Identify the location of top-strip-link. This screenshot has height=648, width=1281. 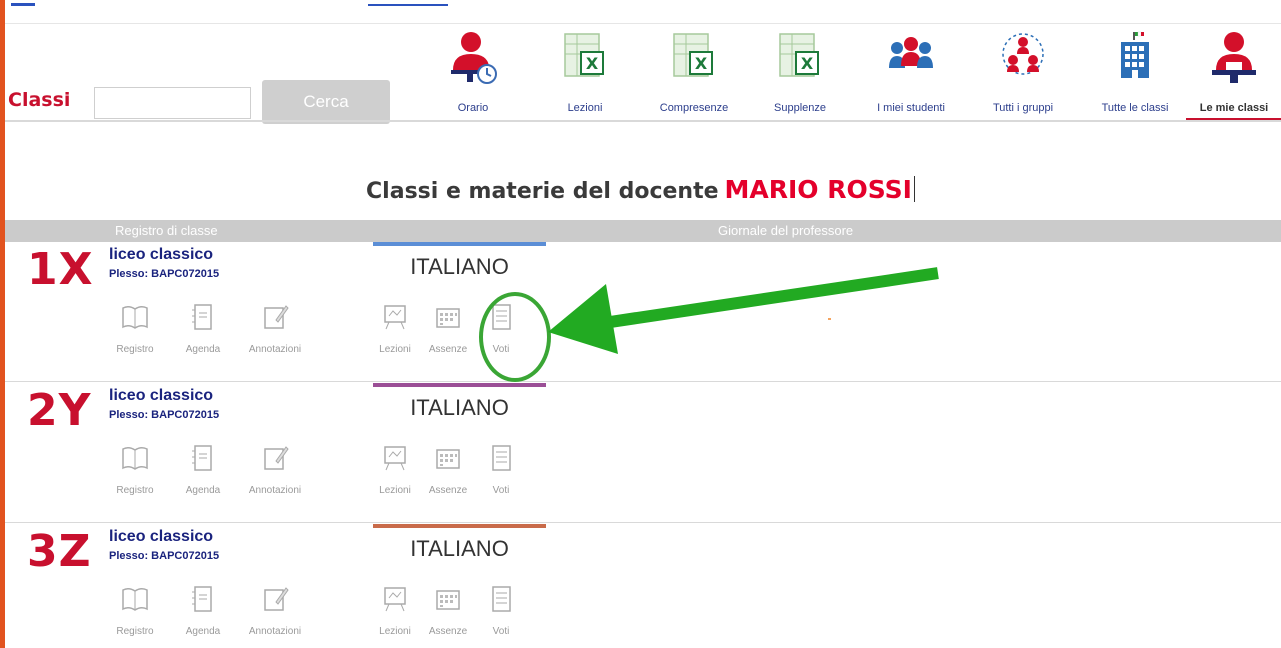
(408, 3).